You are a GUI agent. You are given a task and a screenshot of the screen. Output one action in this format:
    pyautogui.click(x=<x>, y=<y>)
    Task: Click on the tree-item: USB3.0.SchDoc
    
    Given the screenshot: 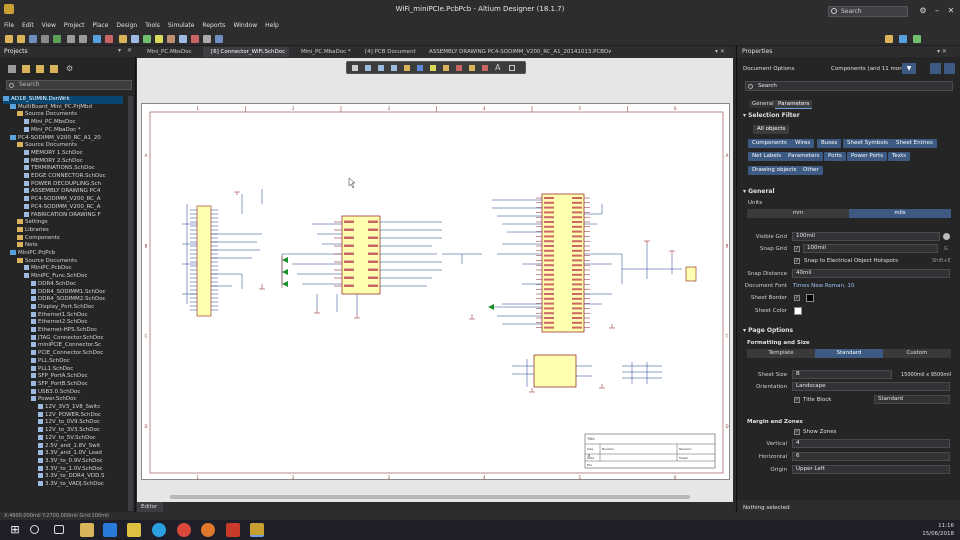 What is the action you would take?
    pyautogui.click(x=91, y=392)
    